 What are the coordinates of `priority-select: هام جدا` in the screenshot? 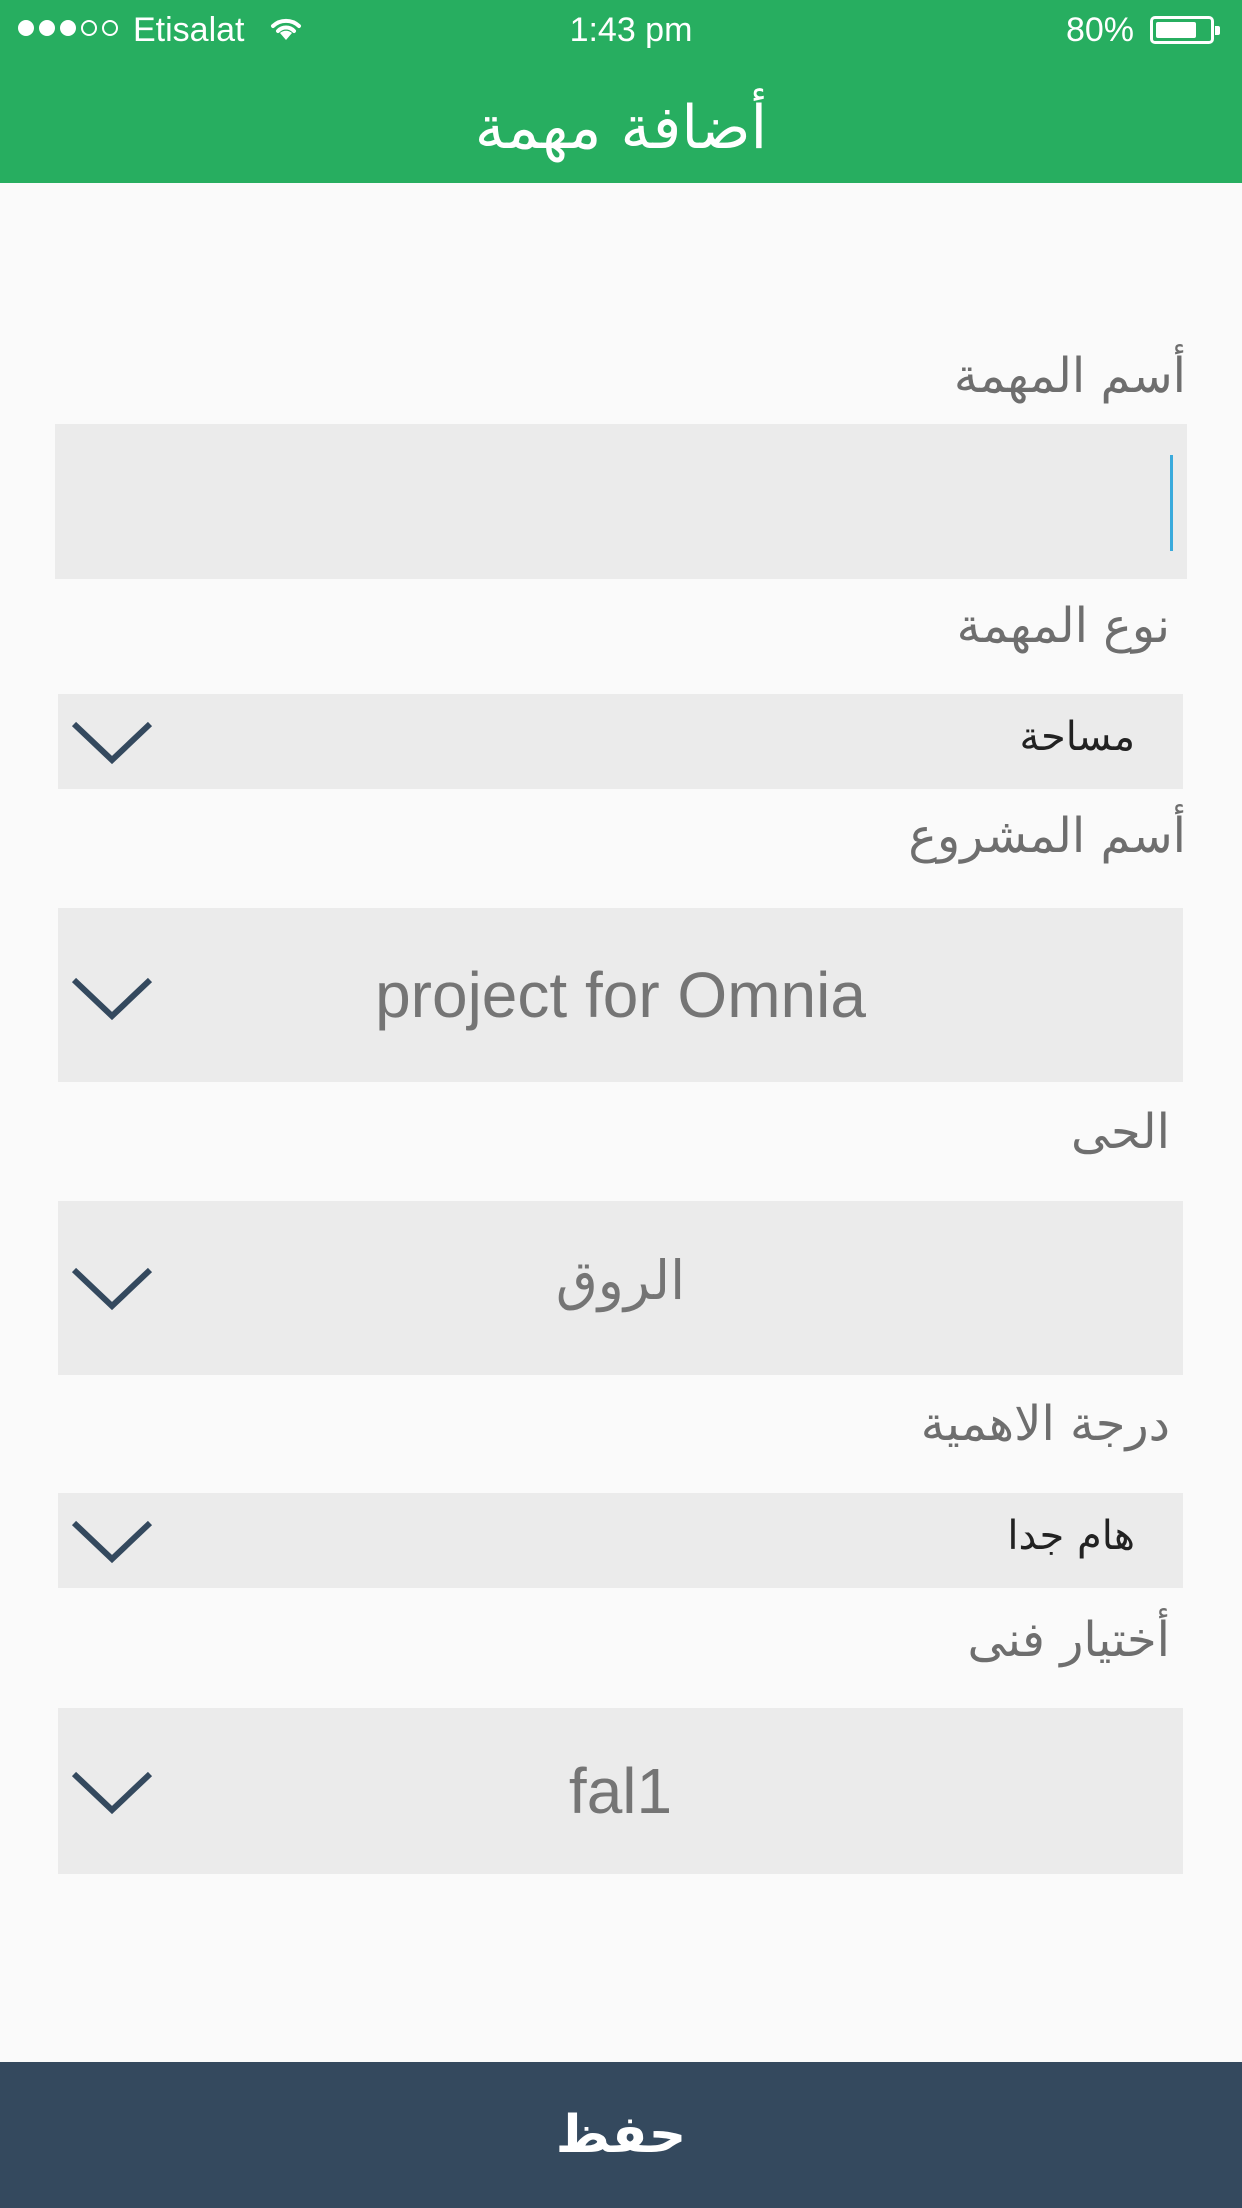 It's located at (620, 1540).